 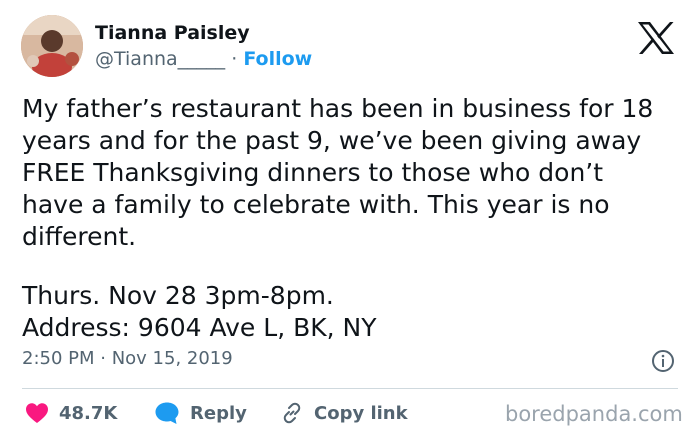 I want to click on like-button: 48.7K, so click(x=71, y=413).